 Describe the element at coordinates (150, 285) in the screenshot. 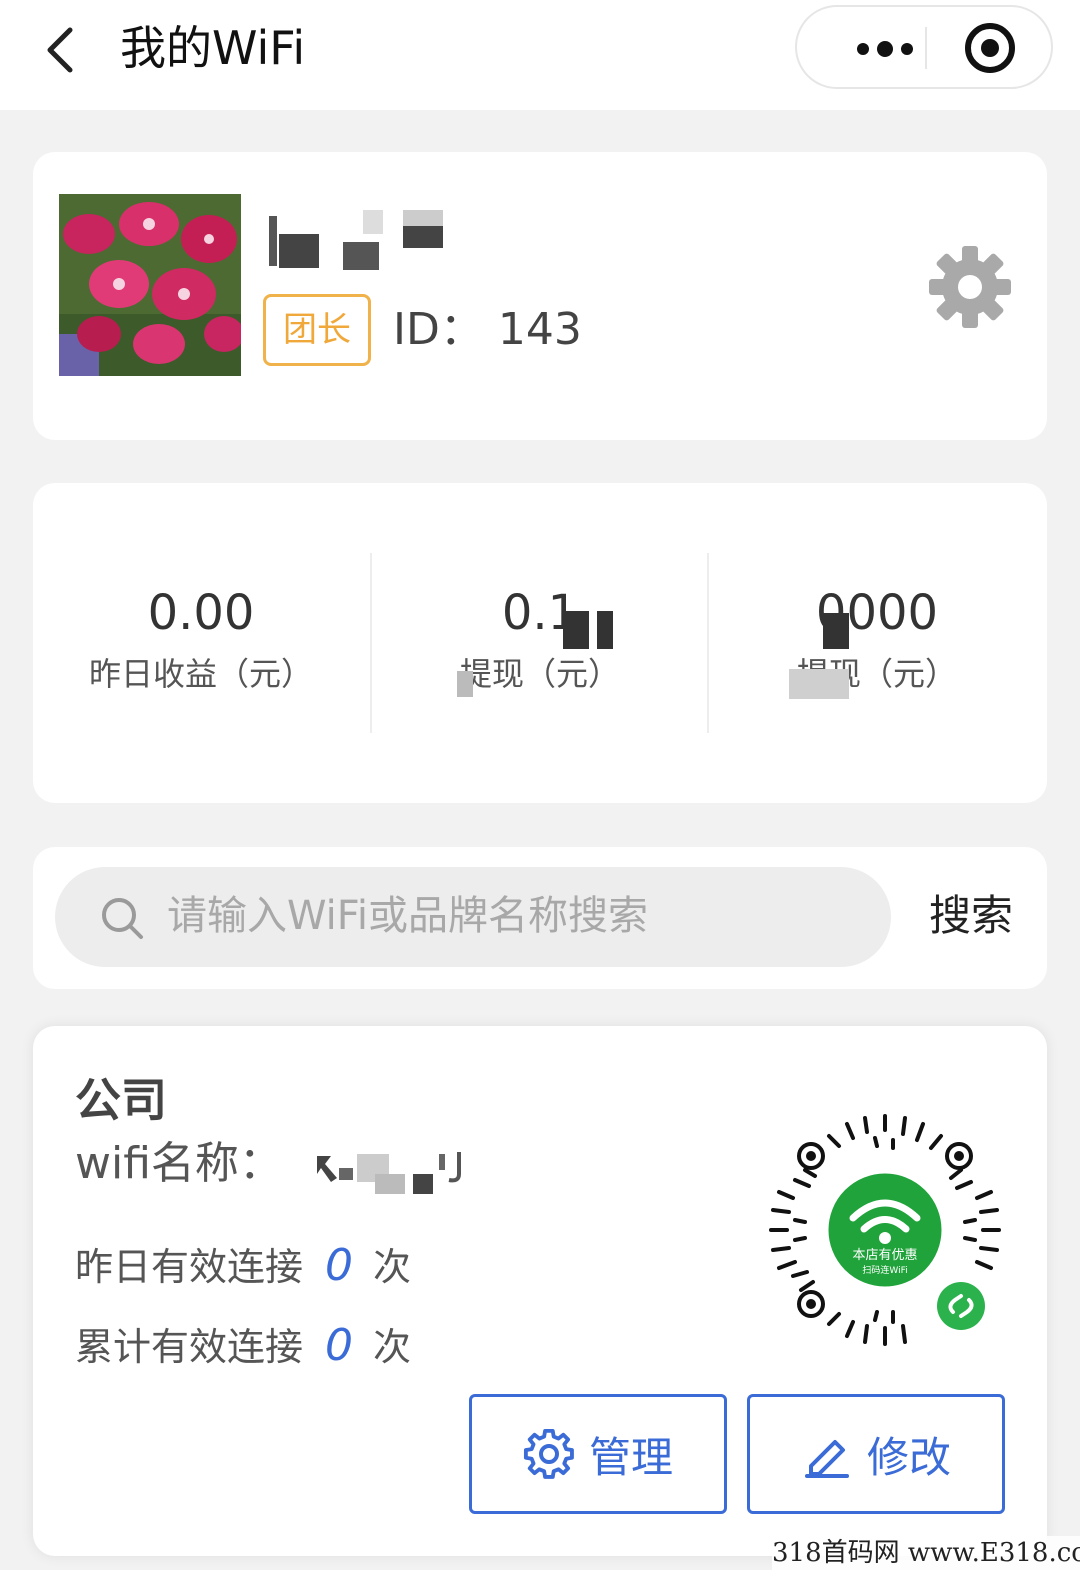

I see `avatar` at that location.